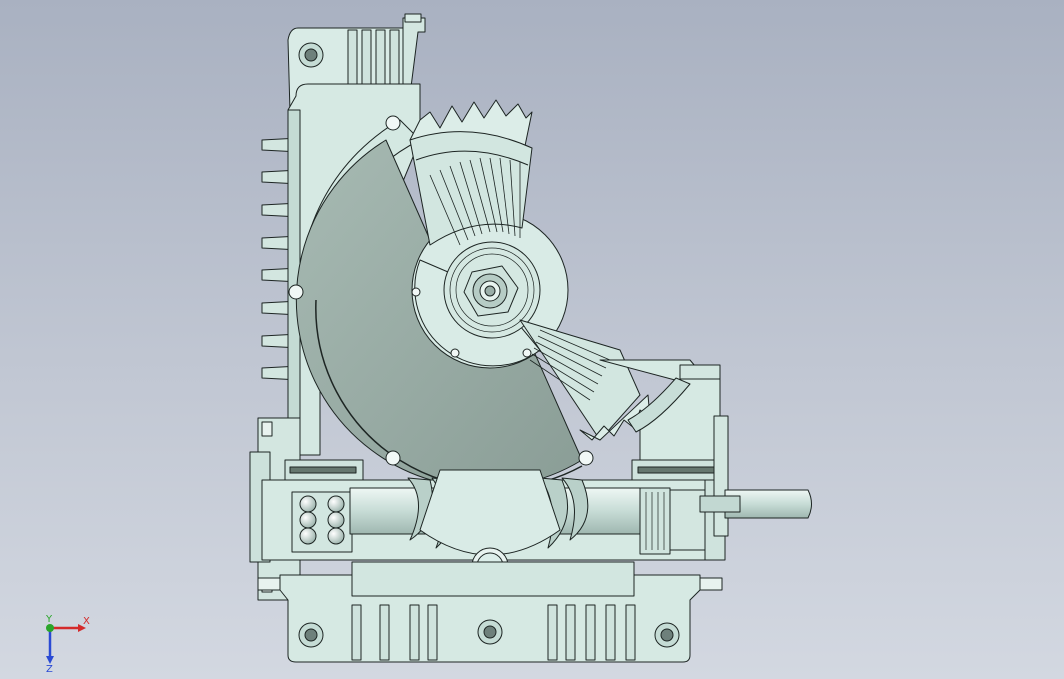 The width and height of the screenshot is (1064, 679). Describe the element at coordinates (67, 644) in the screenshot. I see `orientation-triad: X Y Z` at that location.